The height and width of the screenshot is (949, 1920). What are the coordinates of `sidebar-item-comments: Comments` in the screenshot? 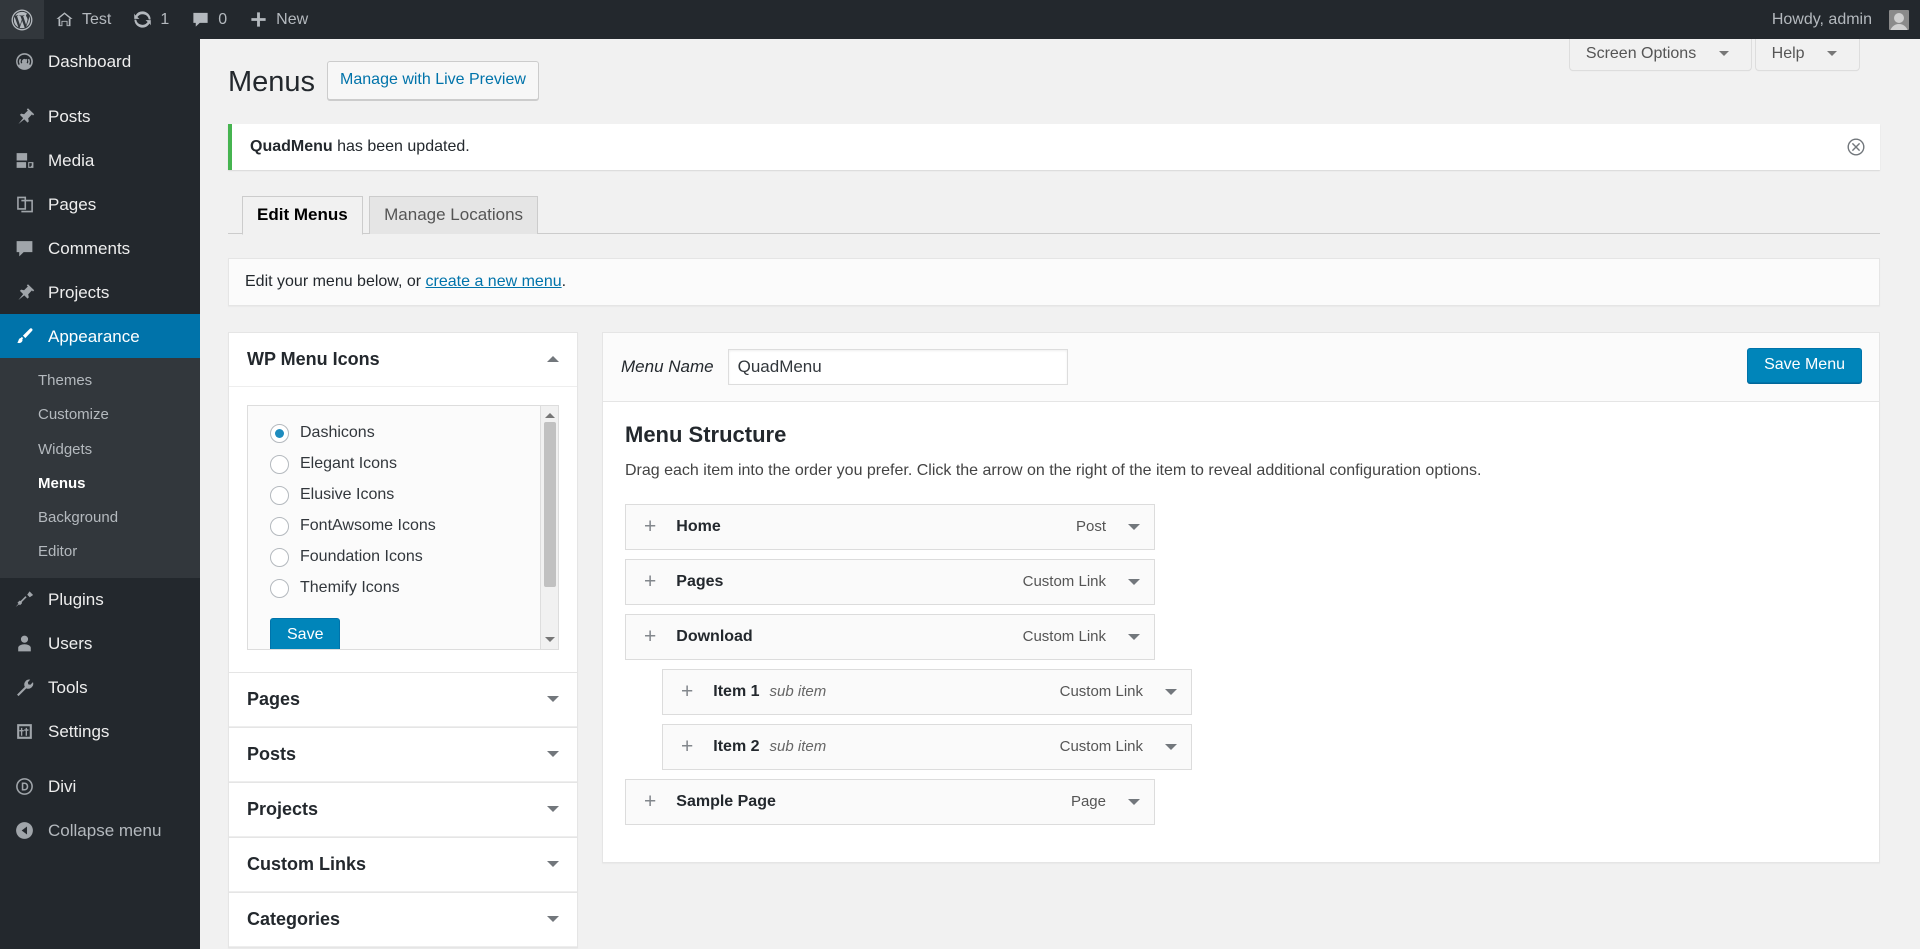 It's located at (100, 248).